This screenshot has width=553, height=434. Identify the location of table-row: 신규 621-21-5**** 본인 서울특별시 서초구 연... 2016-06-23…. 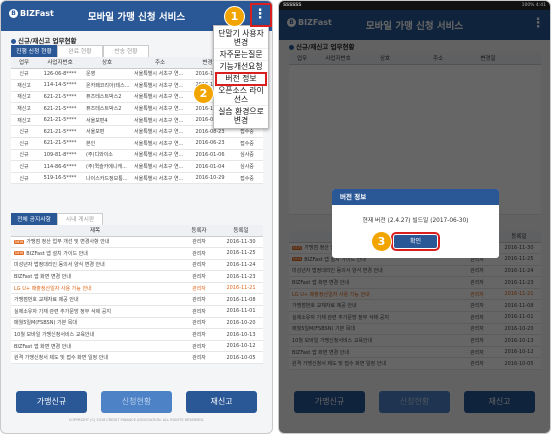
(137, 143).